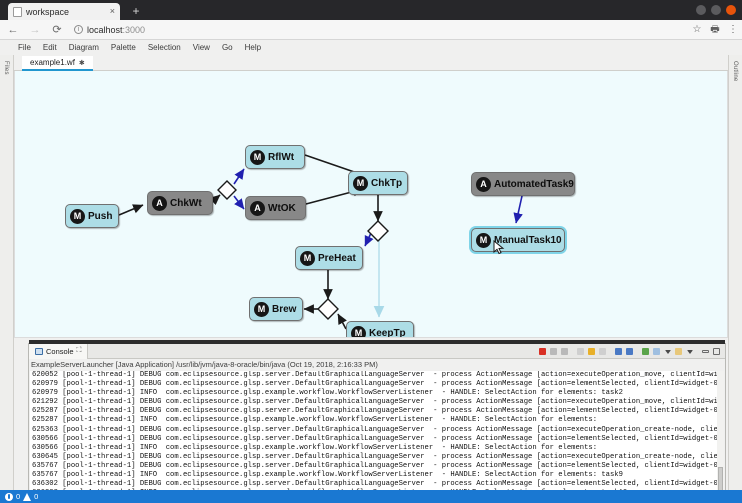 This screenshot has height=503, width=742. I want to click on error-icon, so click(9, 496).